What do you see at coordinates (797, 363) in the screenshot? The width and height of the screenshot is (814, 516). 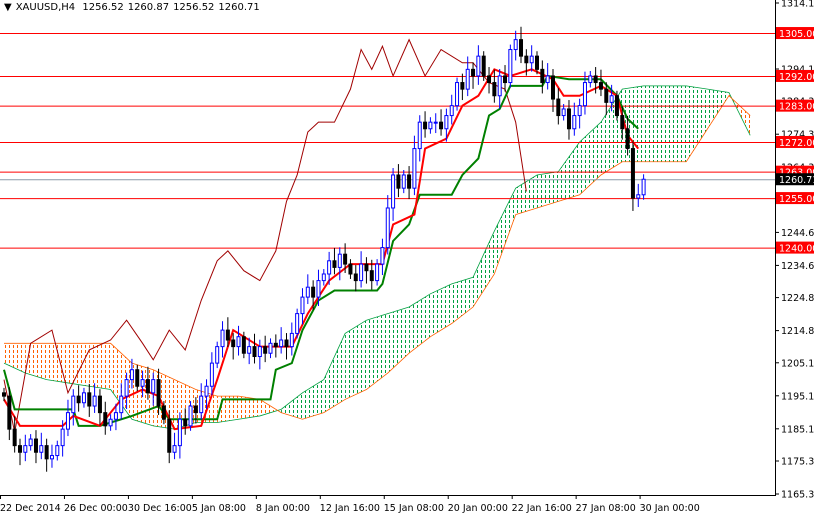 I see `y-tick-label: 1205.10` at bounding box center [797, 363].